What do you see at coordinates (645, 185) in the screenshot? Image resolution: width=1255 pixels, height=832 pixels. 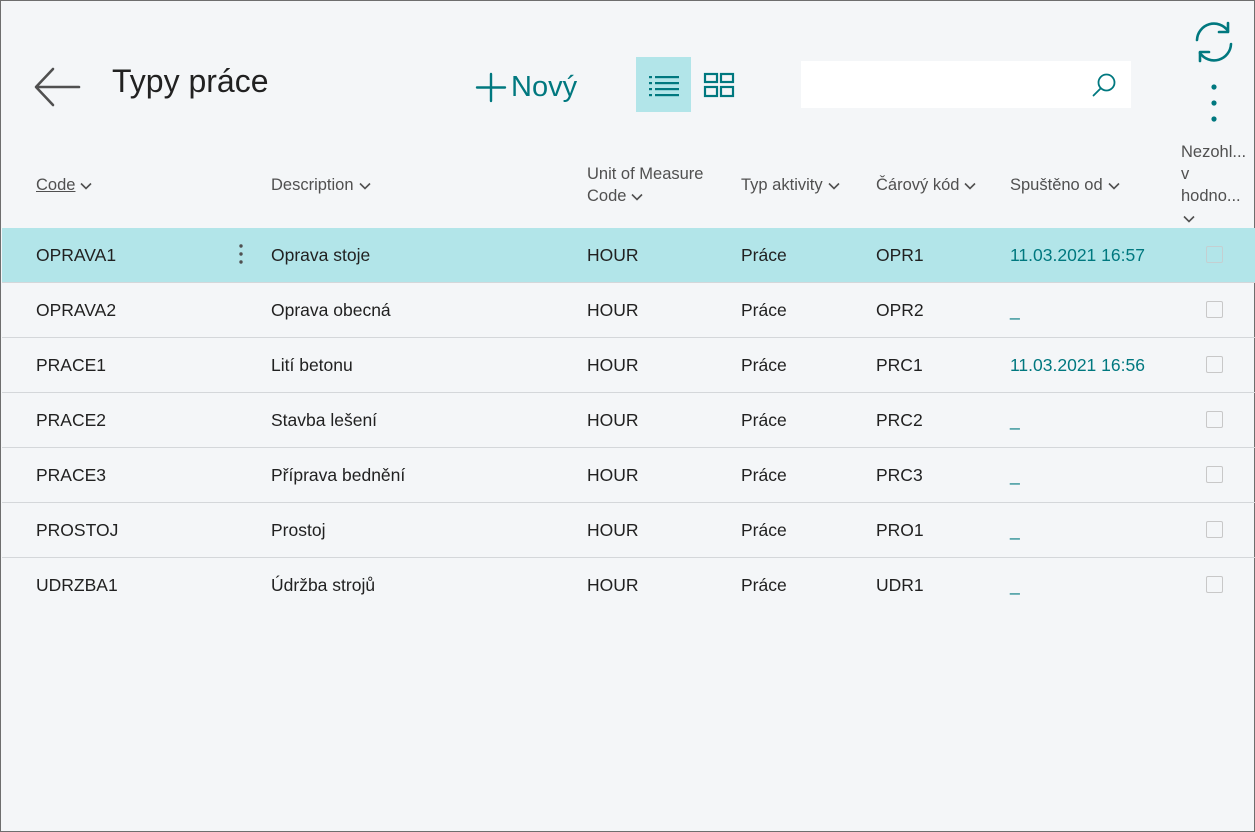 I see `column-header-uom: Unit of Measure Code` at bounding box center [645, 185].